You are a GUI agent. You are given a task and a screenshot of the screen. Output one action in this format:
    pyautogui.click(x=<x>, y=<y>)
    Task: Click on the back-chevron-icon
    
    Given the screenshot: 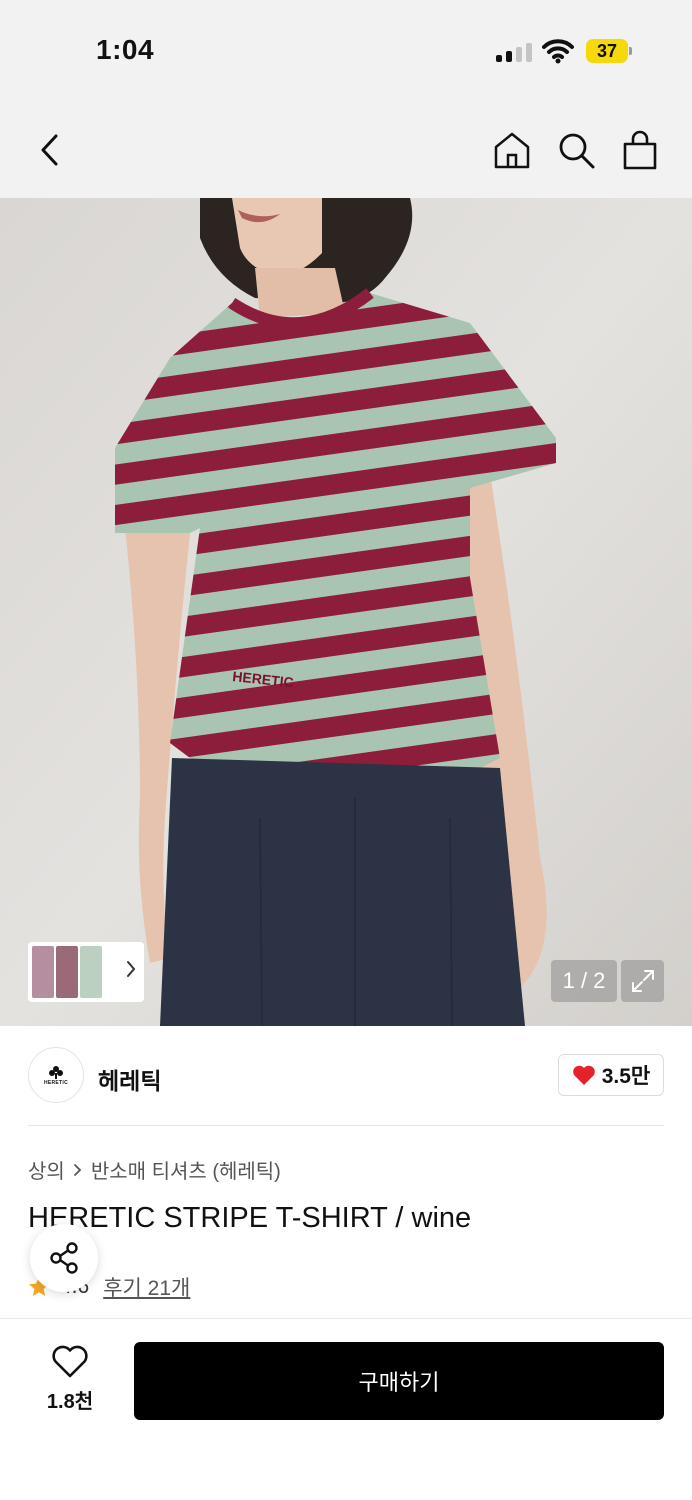 What is the action you would take?
    pyautogui.click(x=50, y=150)
    